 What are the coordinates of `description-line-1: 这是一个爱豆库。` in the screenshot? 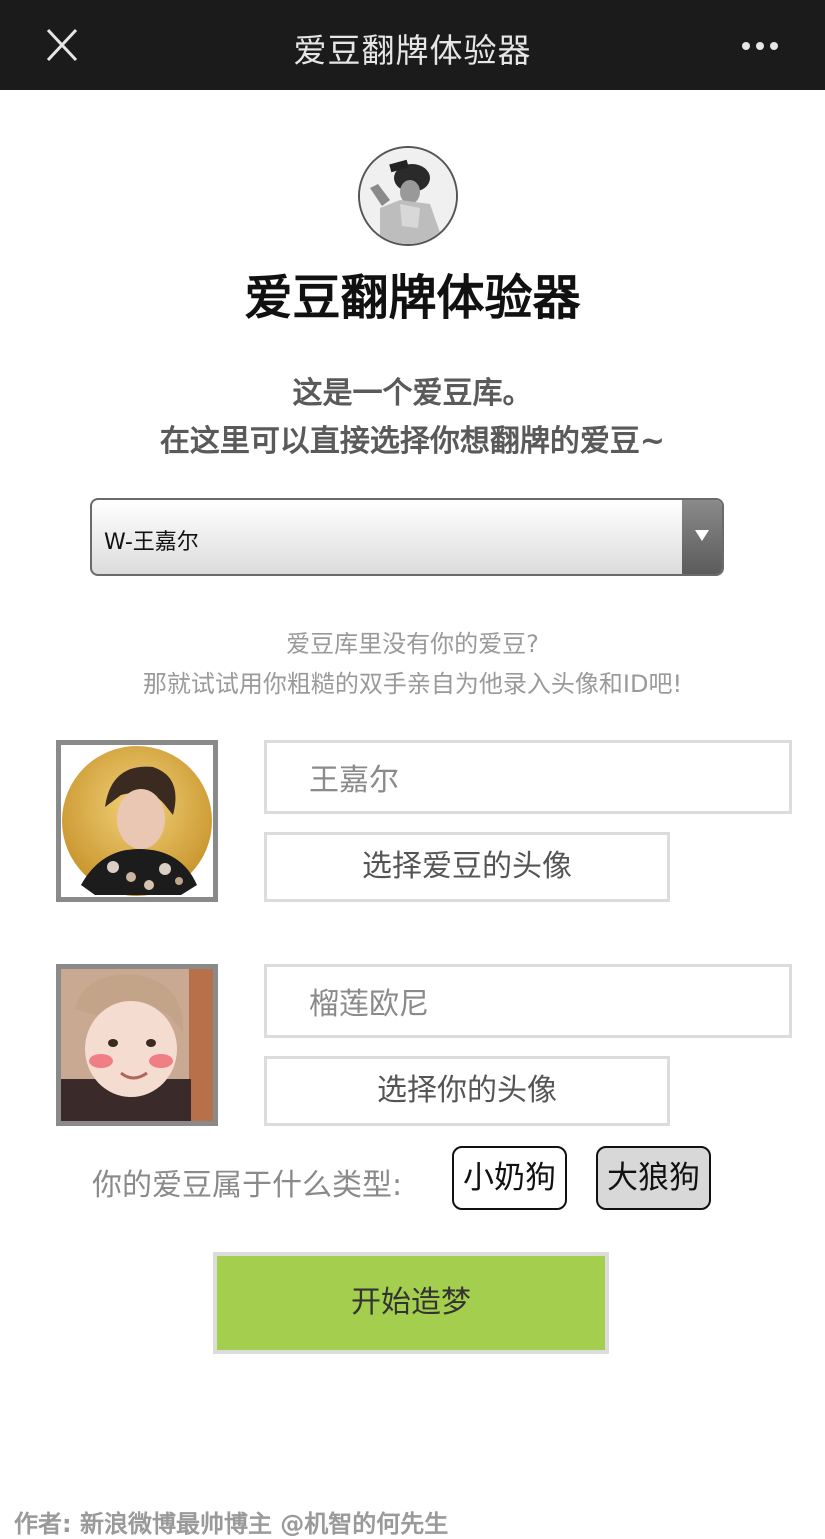 It's located at (412, 393).